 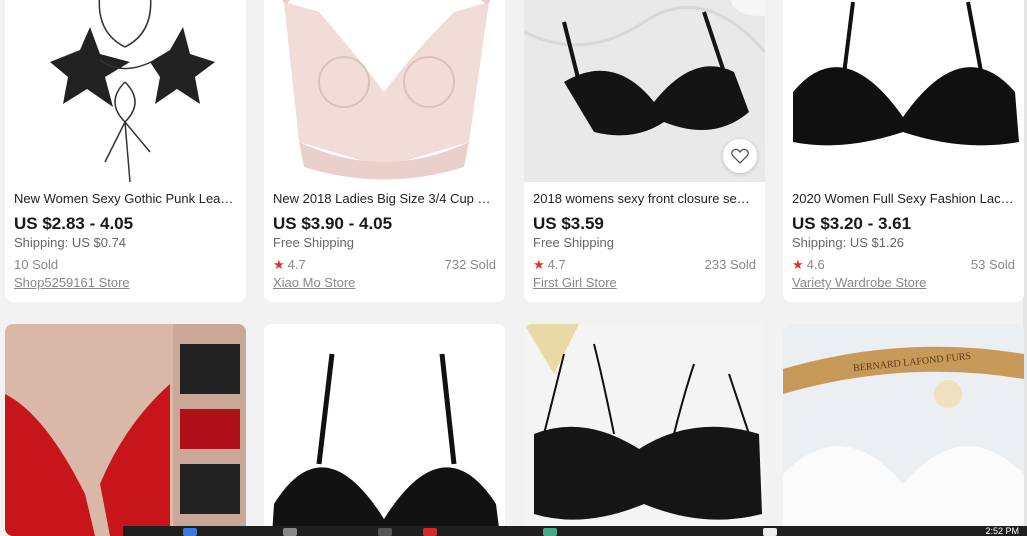 I want to click on product-title: 2020 Women Full Sexy Fashion Lace Bra, so click(x=903, y=199).